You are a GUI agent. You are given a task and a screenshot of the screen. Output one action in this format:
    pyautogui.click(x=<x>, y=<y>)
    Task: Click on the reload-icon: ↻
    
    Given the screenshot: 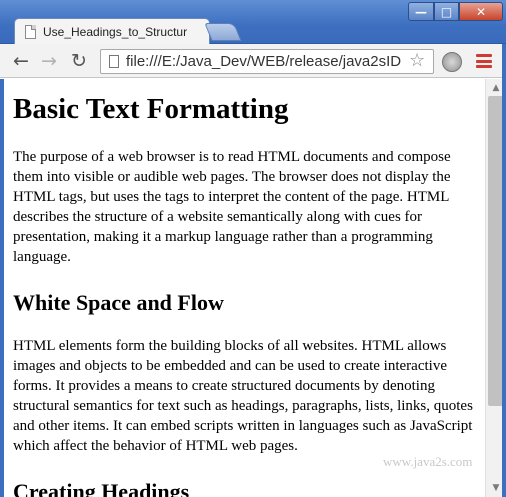 What is the action you would take?
    pyautogui.click(x=79, y=61)
    